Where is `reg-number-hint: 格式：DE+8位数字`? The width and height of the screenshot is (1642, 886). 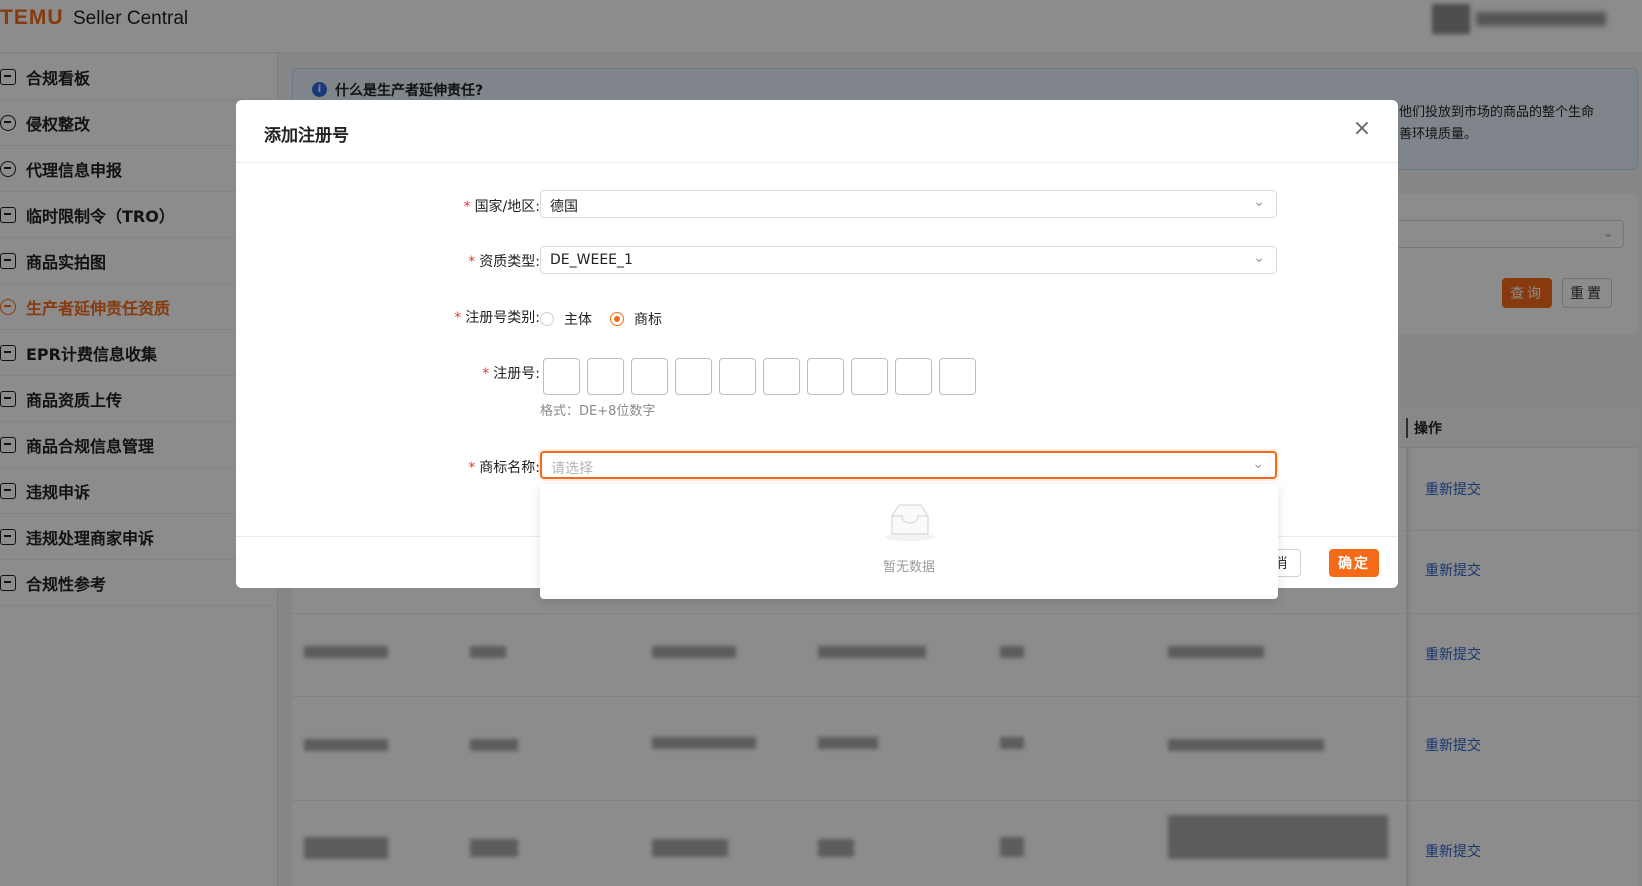 reg-number-hint: 格式：DE+8位数字 is located at coordinates (598, 411).